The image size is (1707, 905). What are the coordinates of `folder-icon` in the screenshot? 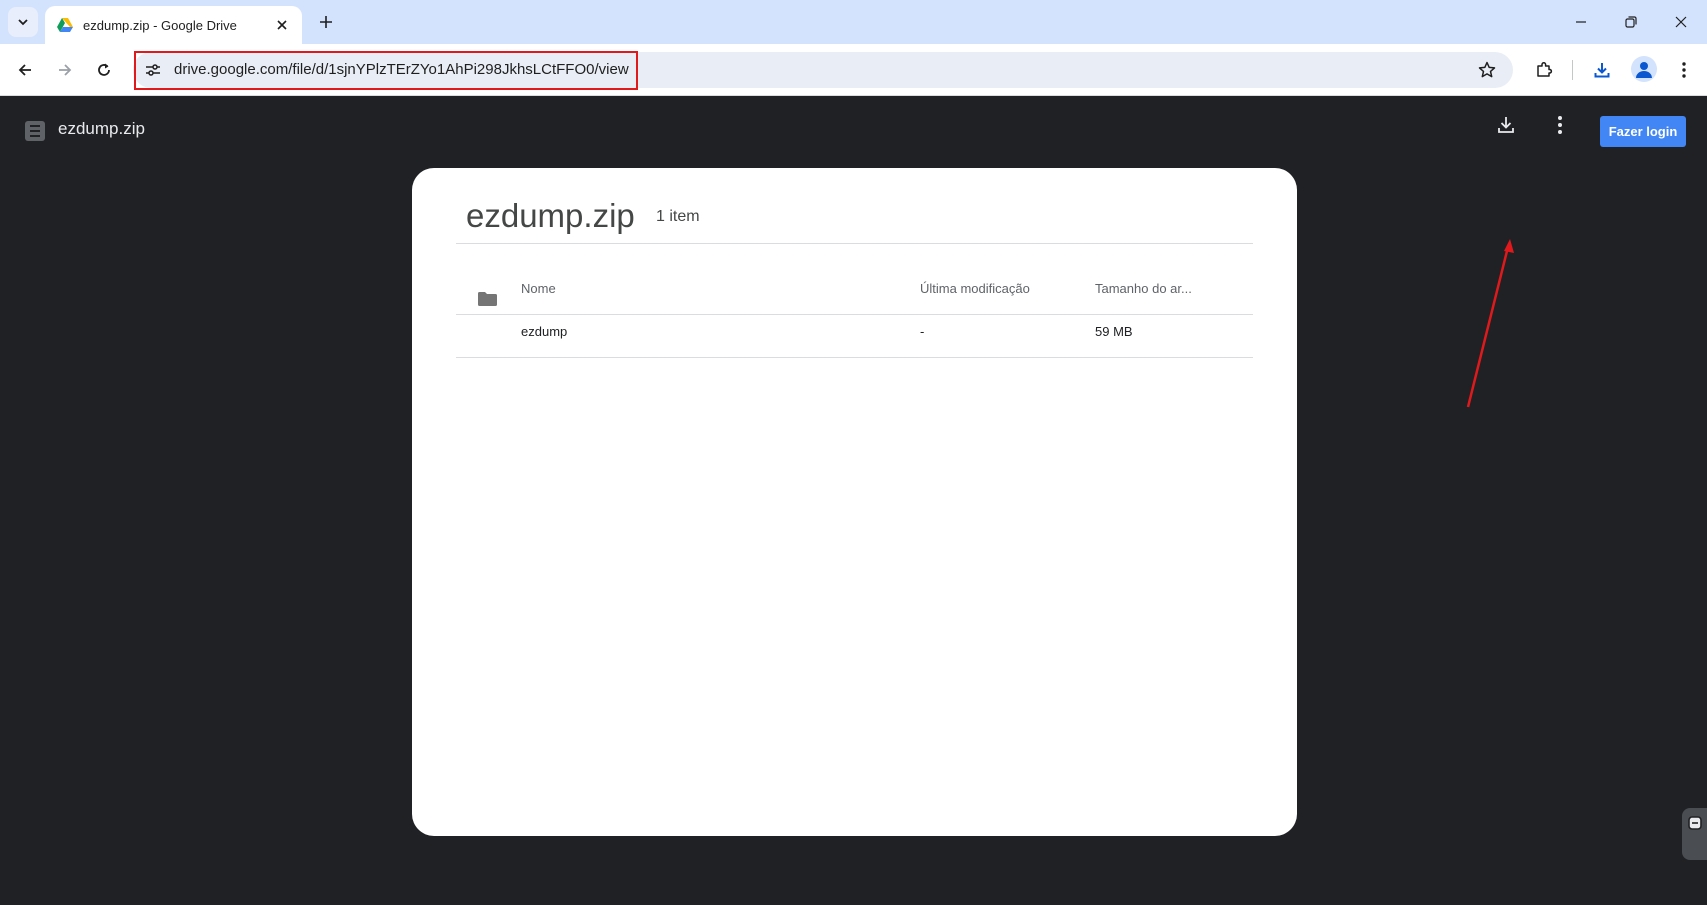 It's located at (487, 299).